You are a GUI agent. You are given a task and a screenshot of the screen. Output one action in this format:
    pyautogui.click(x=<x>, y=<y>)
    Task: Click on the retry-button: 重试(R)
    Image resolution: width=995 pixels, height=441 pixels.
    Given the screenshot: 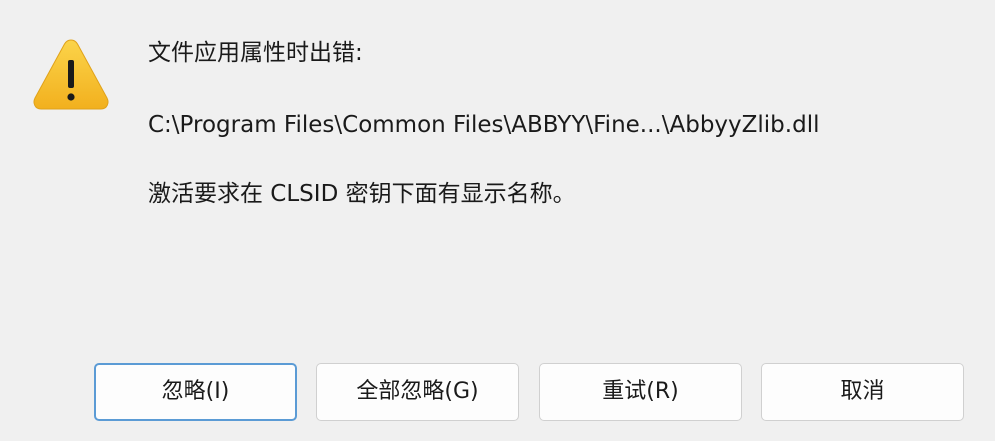 What is the action you would take?
    pyautogui.click(x=640, y=392)
    